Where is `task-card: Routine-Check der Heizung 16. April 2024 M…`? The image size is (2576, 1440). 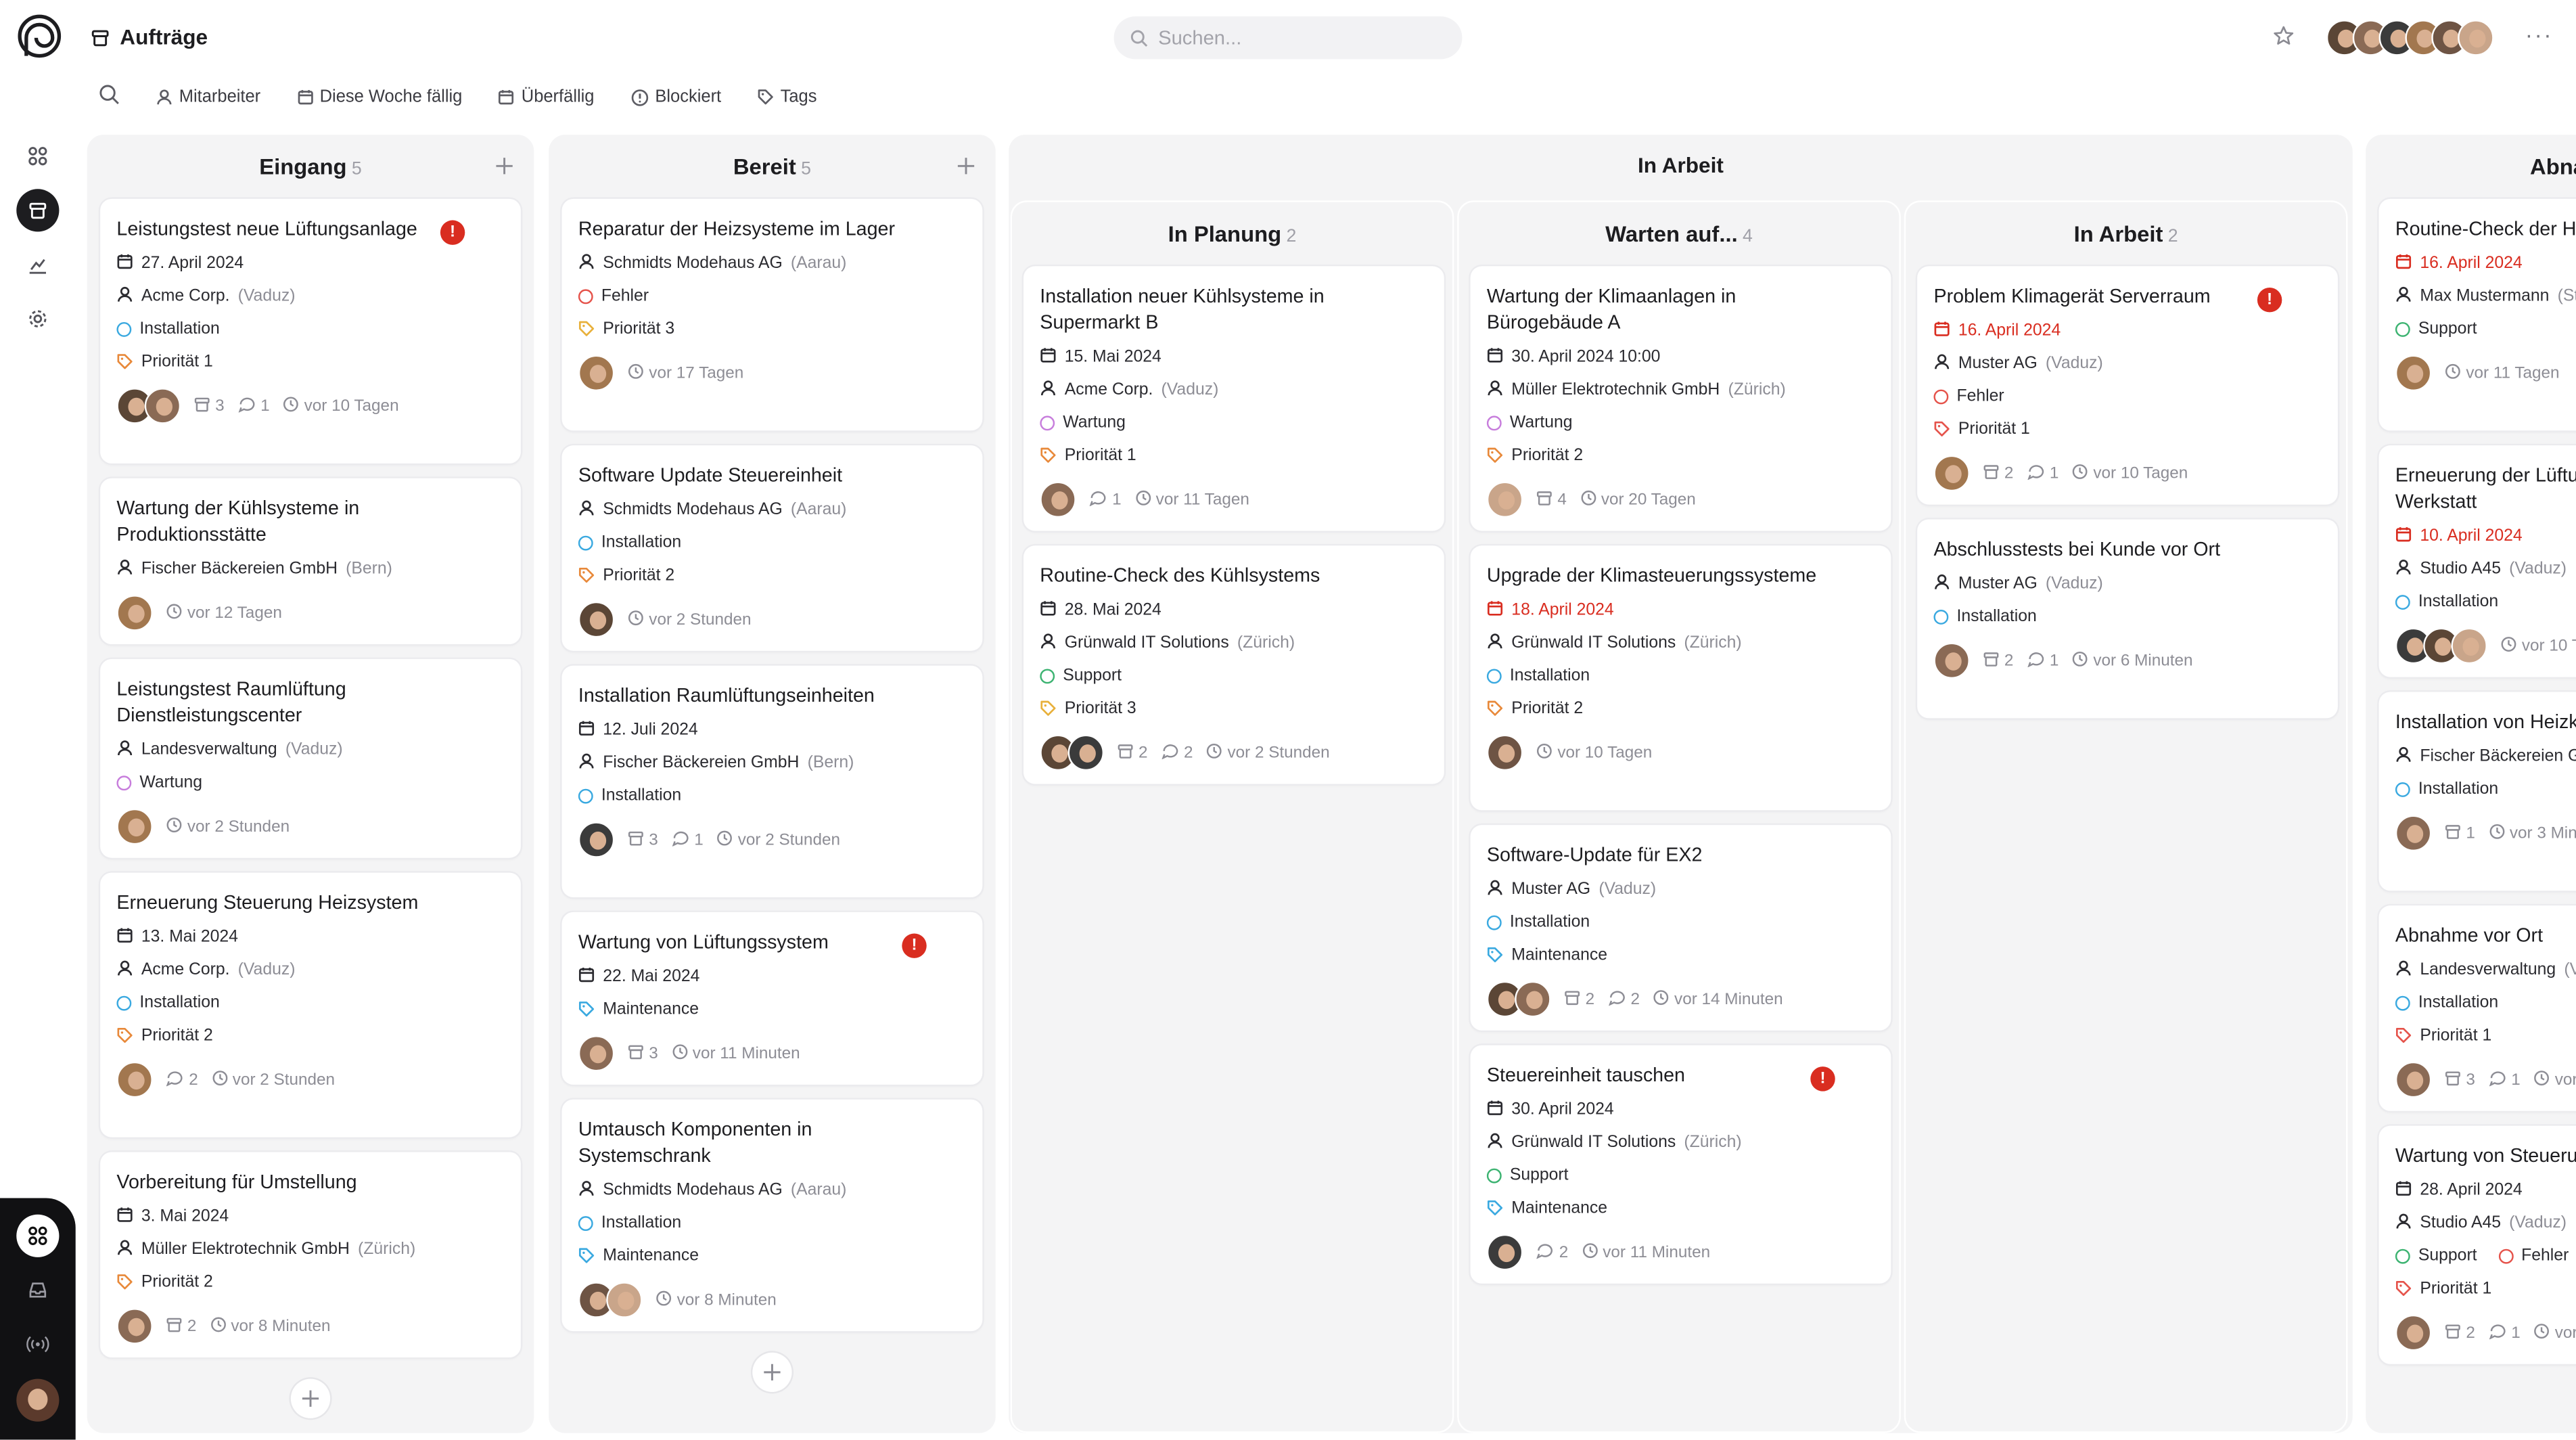
task-card: Routine-Check der Heizung 16. April 2024 M… is located at coordinates (2477, 314).